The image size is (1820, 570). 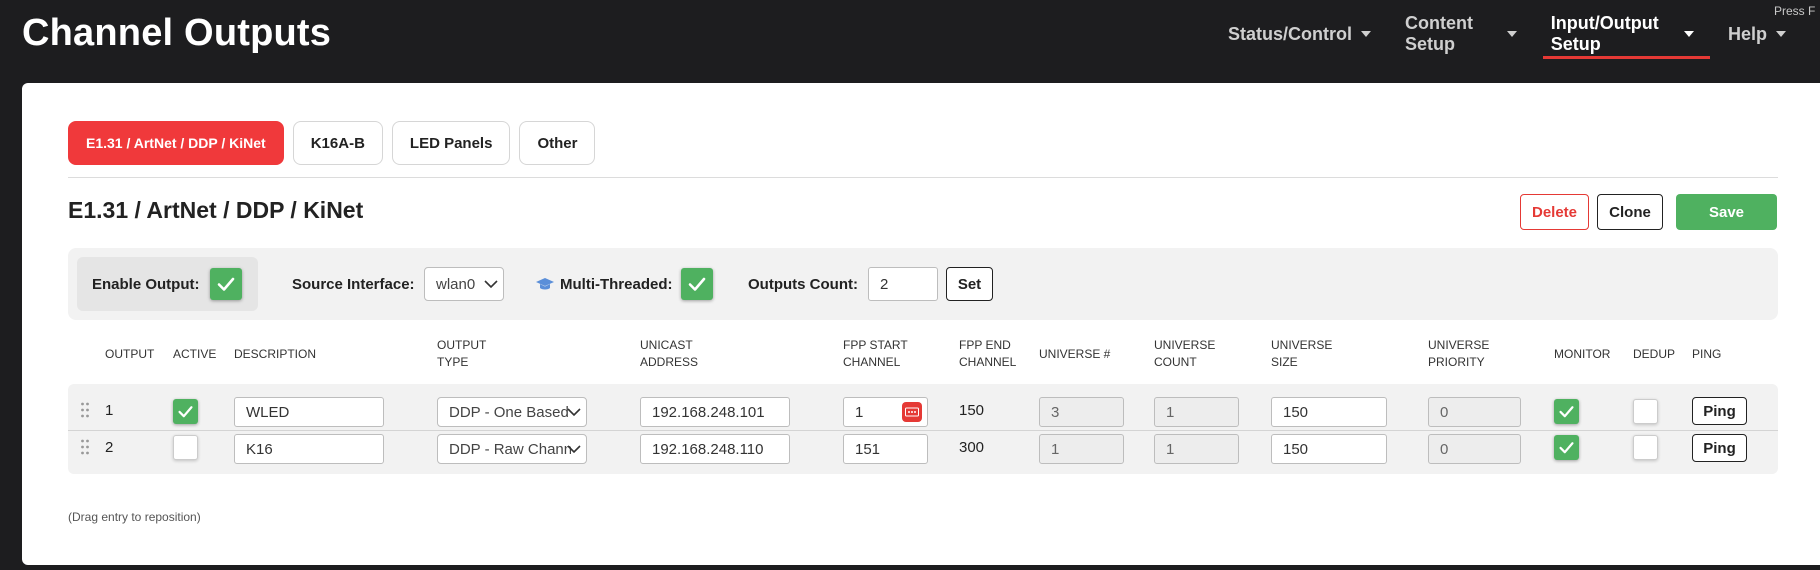 What do you see at coordinates (987, 354) in the screenshot?
I see `col-header-fpp-end-channel: FPP END CHANNEL` at bounding box center [987, 354].